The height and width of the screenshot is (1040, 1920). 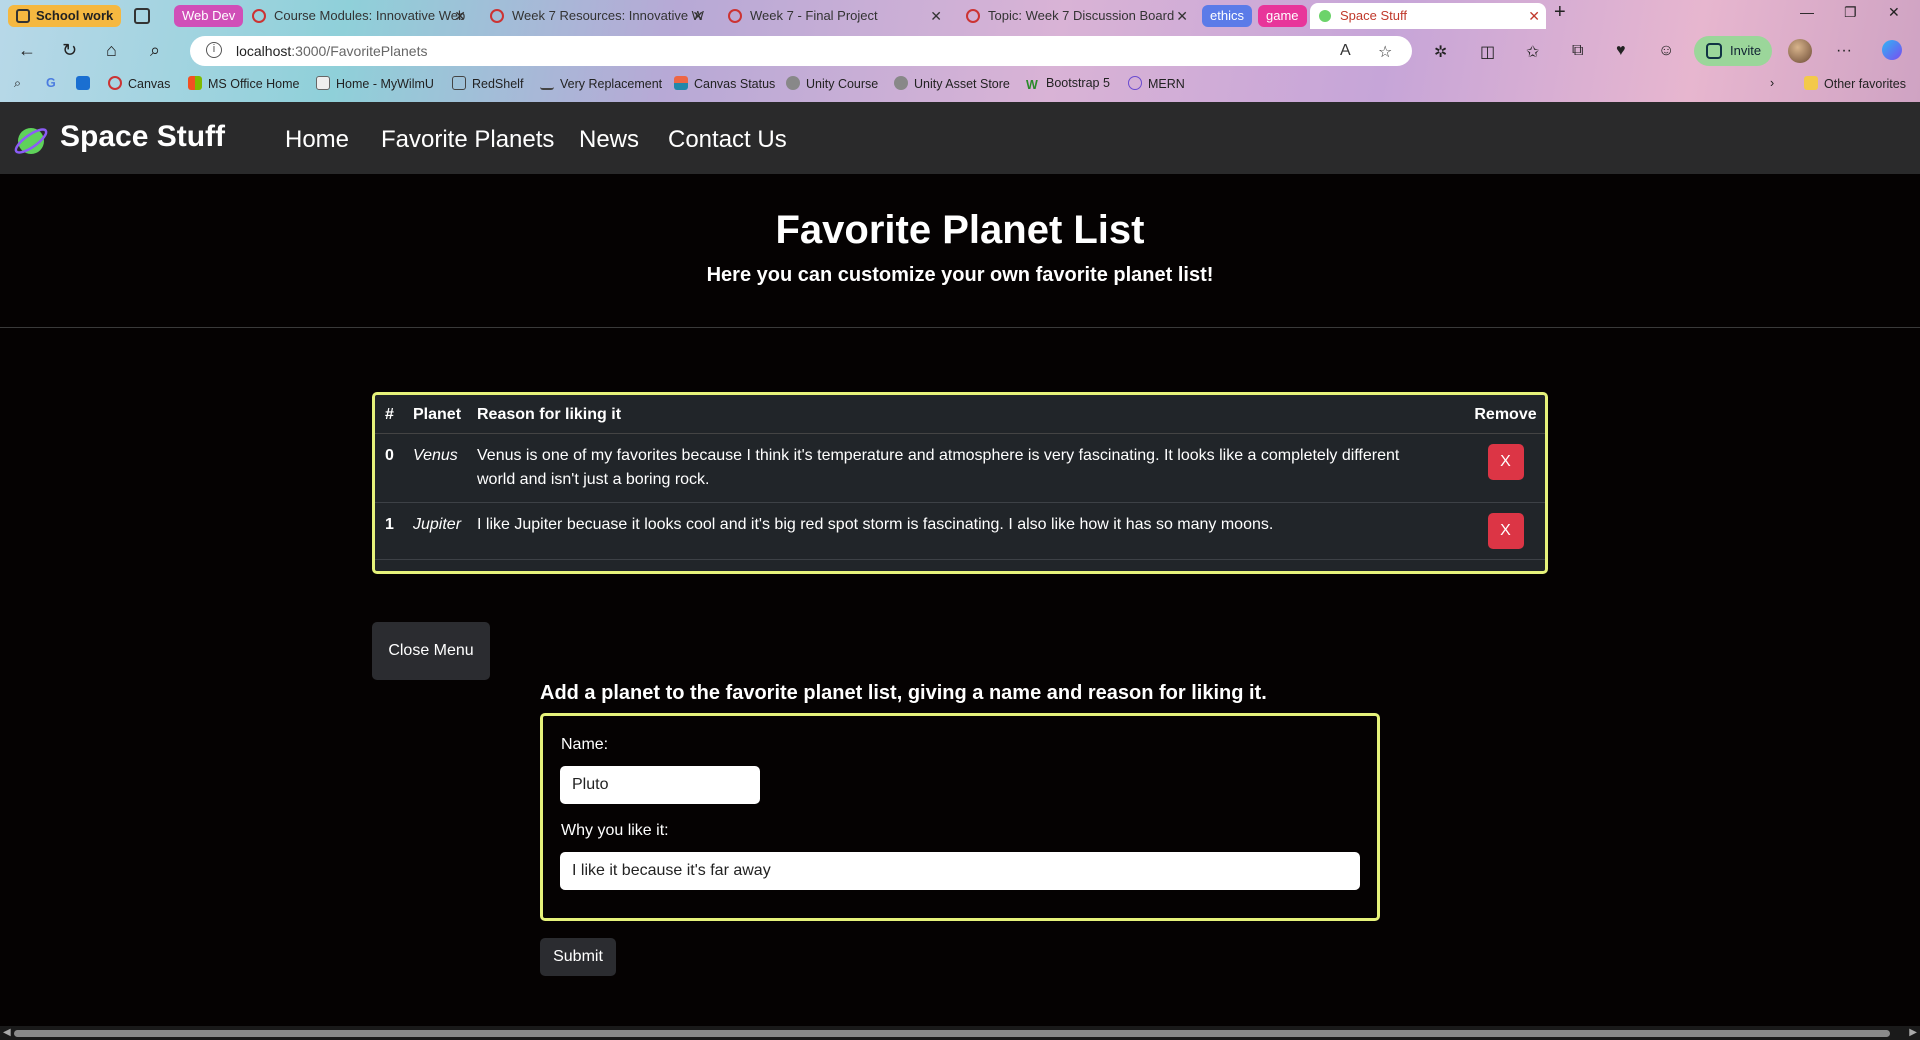 What do you see at coordinates (952, 83) in the screenshot?
I see `bookmark-unity-asset-store: Unity Asset Store` at bounding box center [952, 83].